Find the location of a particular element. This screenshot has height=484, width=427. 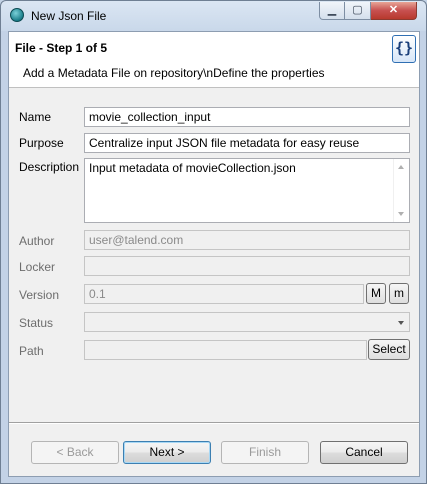

talend-icon is located at coordinates (17, 15).